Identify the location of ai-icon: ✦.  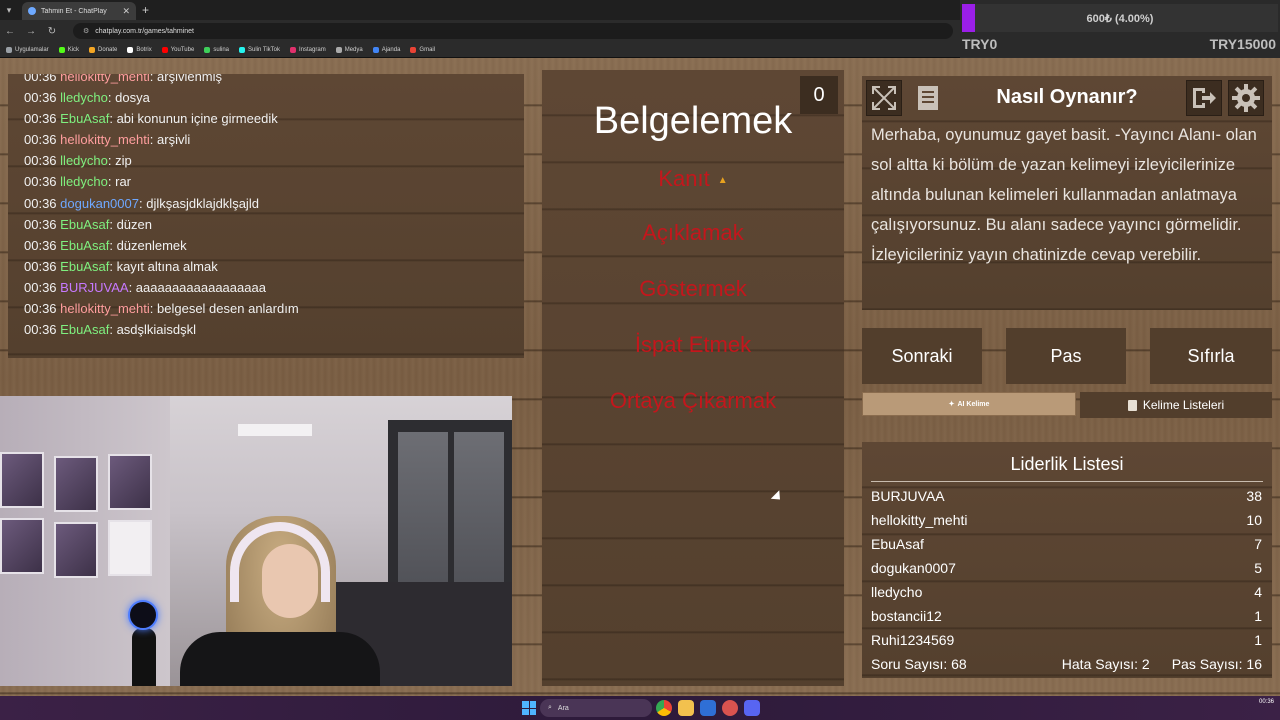
(951, 404).